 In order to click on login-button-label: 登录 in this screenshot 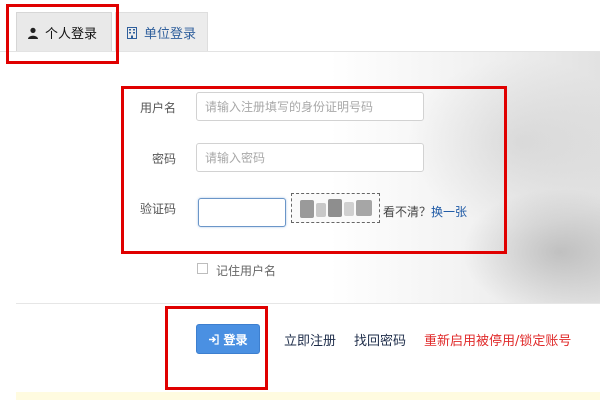, I will do `click(235, 339)`.